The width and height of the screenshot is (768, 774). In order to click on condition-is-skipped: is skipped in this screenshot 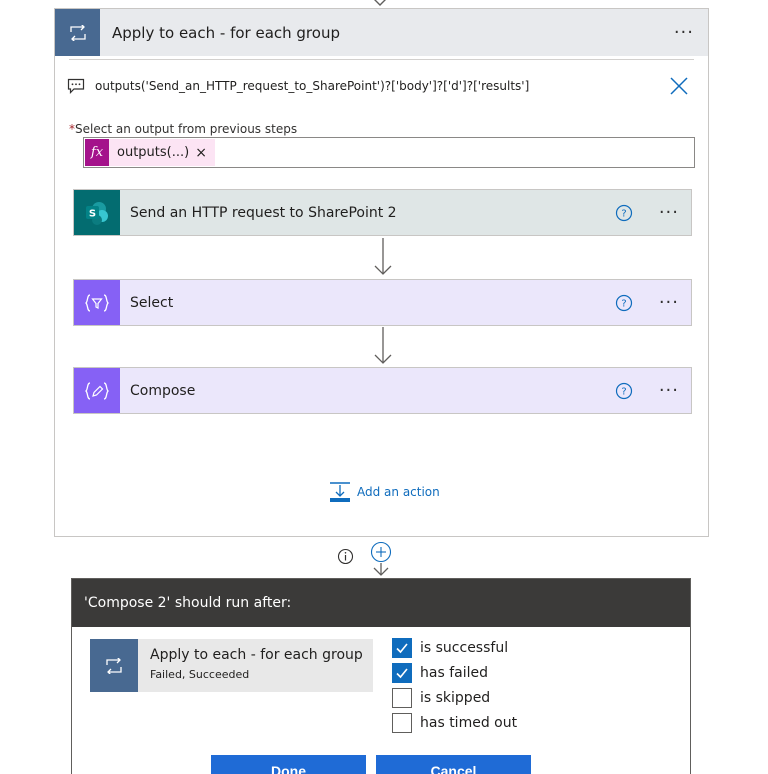, I will do `click(454, 697)`.